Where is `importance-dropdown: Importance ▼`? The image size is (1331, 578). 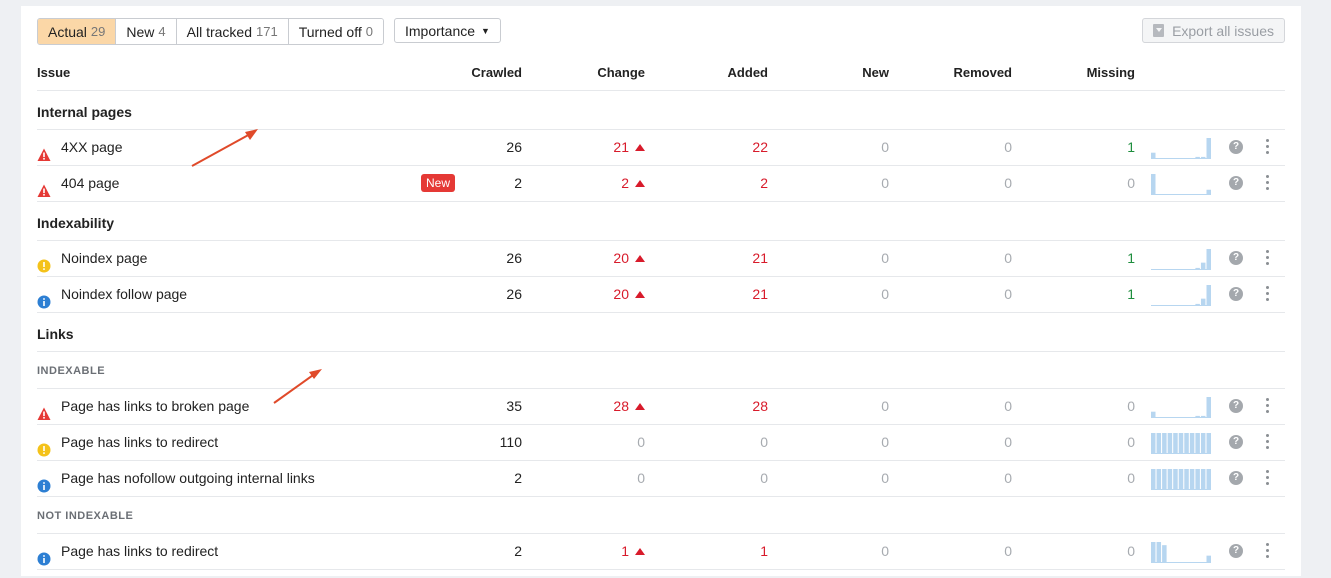
importance-dropdown: Importance ▼ is located at coordinates (447, 30).